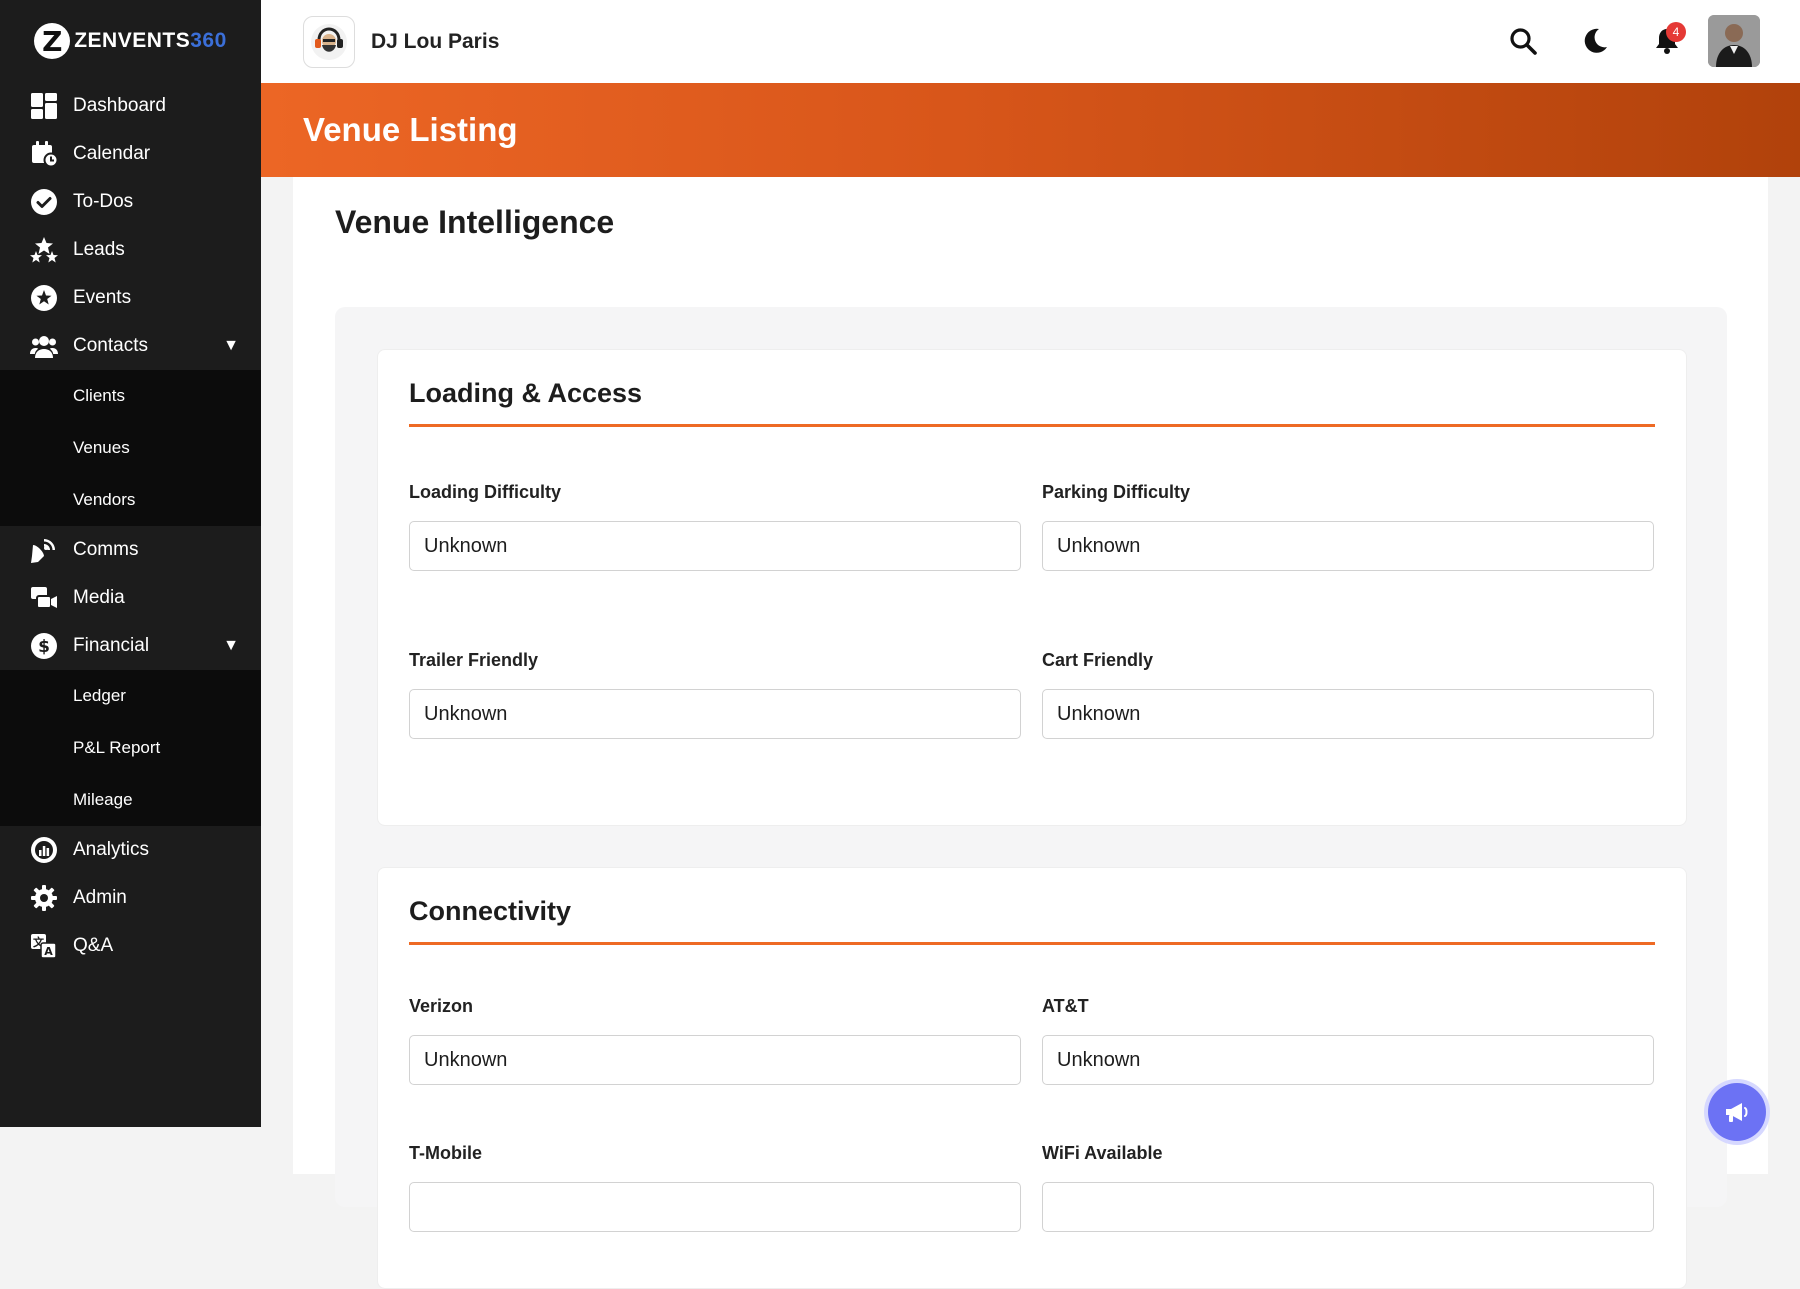  Describe the element at coordinates (130, 898) in the screenshot. I see `sidebar-item-admin: Admin` at that location.